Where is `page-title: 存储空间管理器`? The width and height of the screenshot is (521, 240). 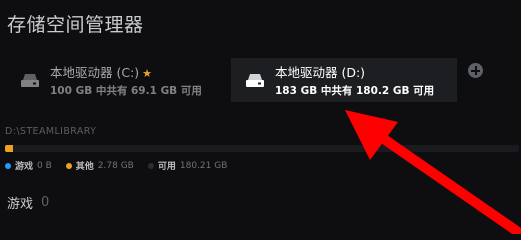
page-title: 存储空间管理器 is located at coordinates (75, 25).